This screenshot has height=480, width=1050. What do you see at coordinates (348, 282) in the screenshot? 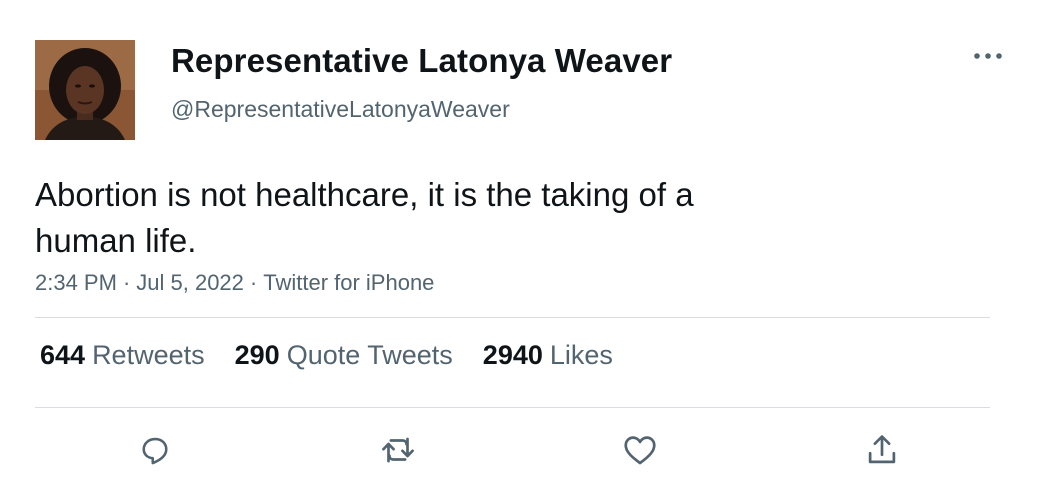
I see `tweet-source: Twitter for iPhone` at bounding box center [348, 282].